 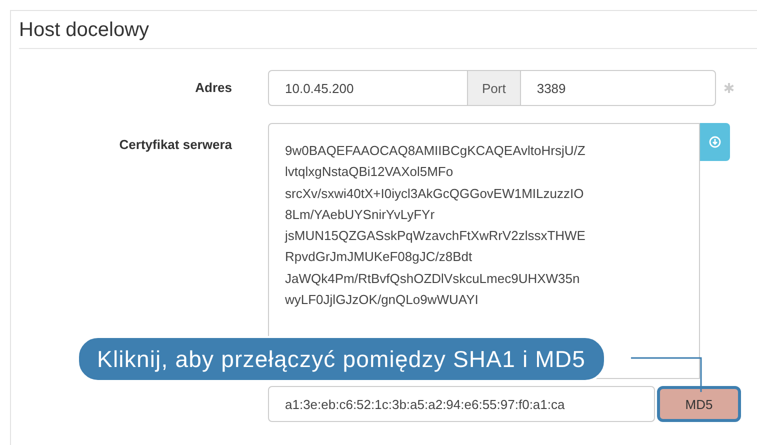 What do you see at coordinates (213, 87) in the screenshot?
I see `field-label: Adres` at bounding box center [213, 87].